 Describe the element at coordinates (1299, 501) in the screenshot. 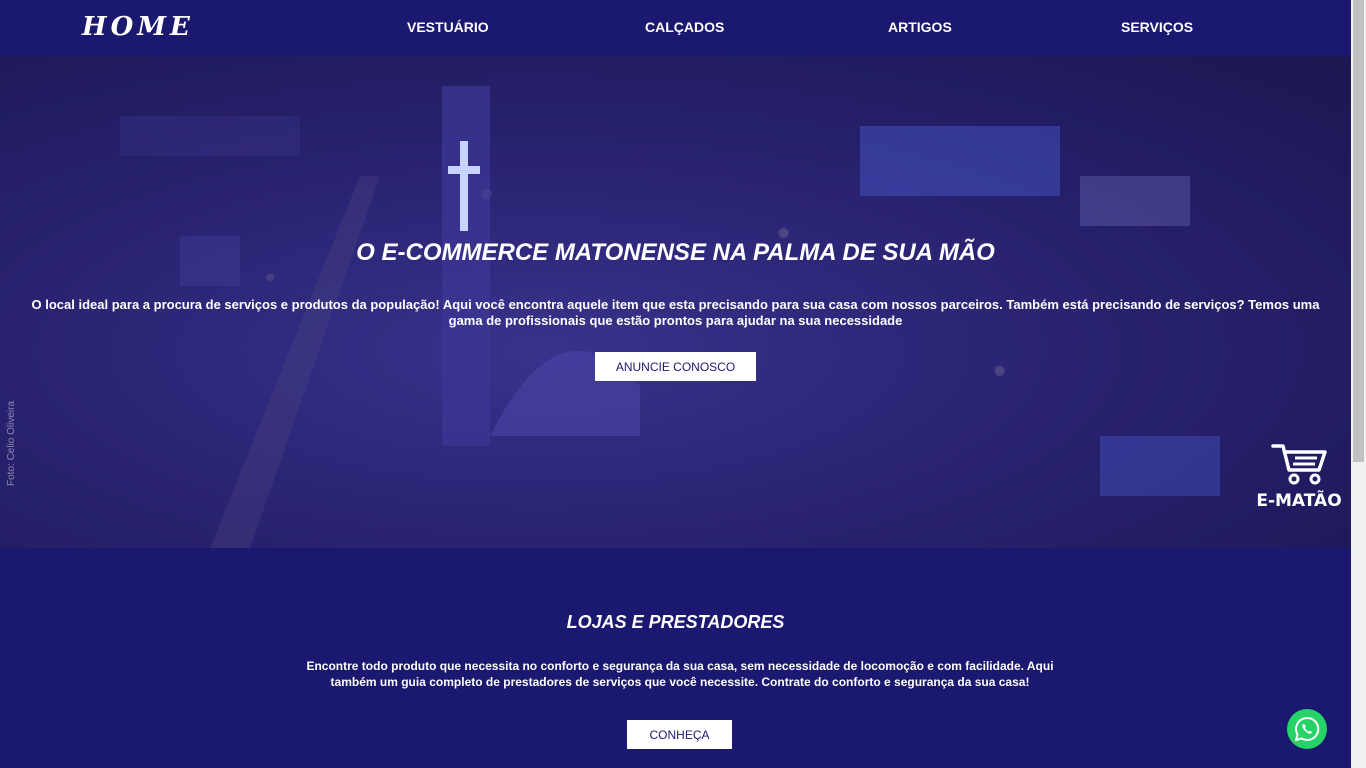

I see `logo-text: E-MATÃO` at that location.